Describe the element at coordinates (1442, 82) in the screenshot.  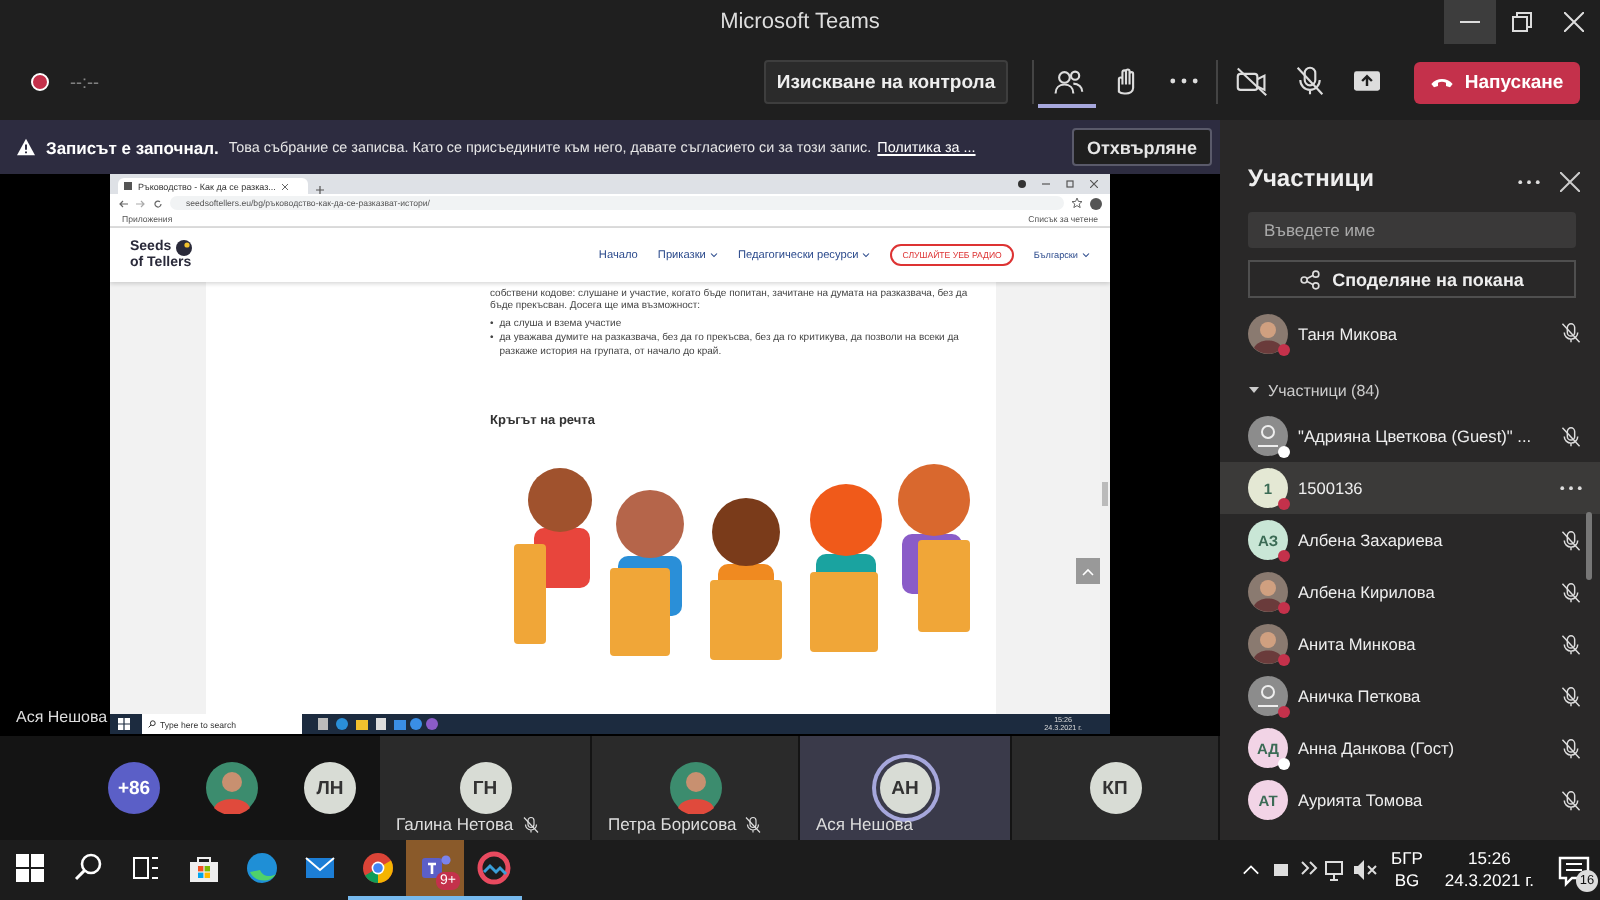
I see `phone-icon` at that location.